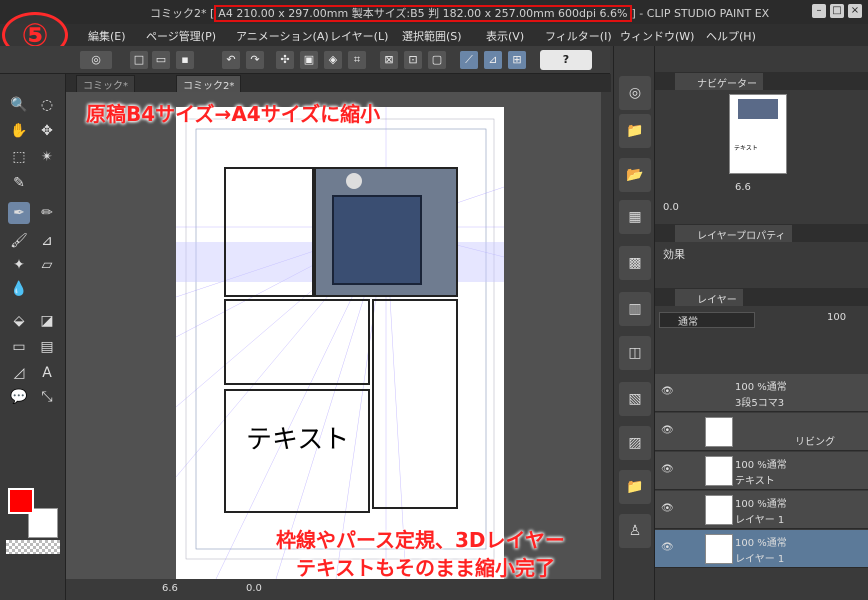 The image size is (868, 600). I want to click on folder-image-icon: ▧, so click(635, 399).